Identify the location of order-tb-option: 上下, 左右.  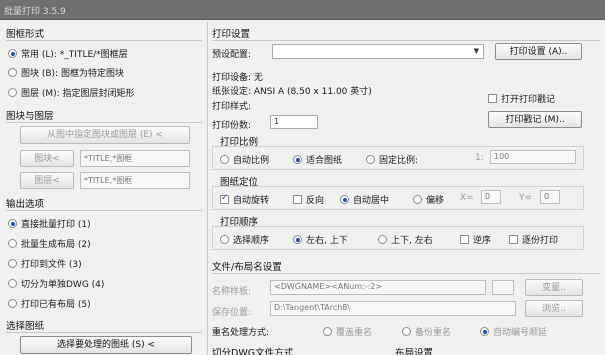
(405, 239).